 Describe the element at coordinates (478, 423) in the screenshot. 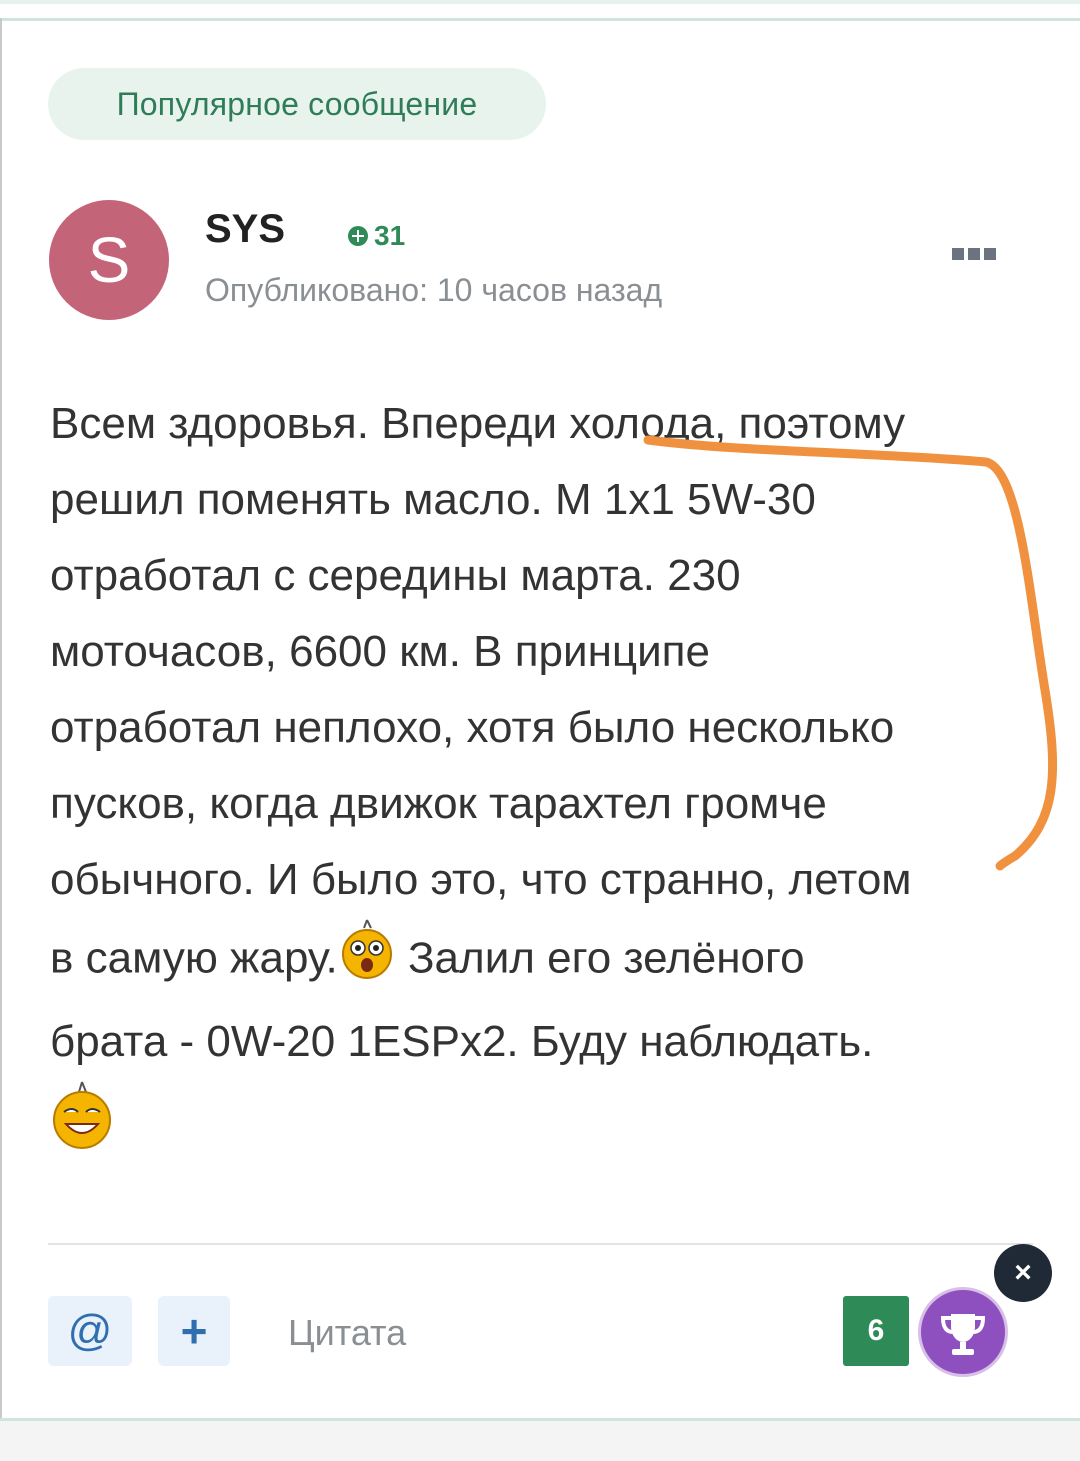

I see `post-line: Всем здоровья. Впереди холода, поэтому` at that location.